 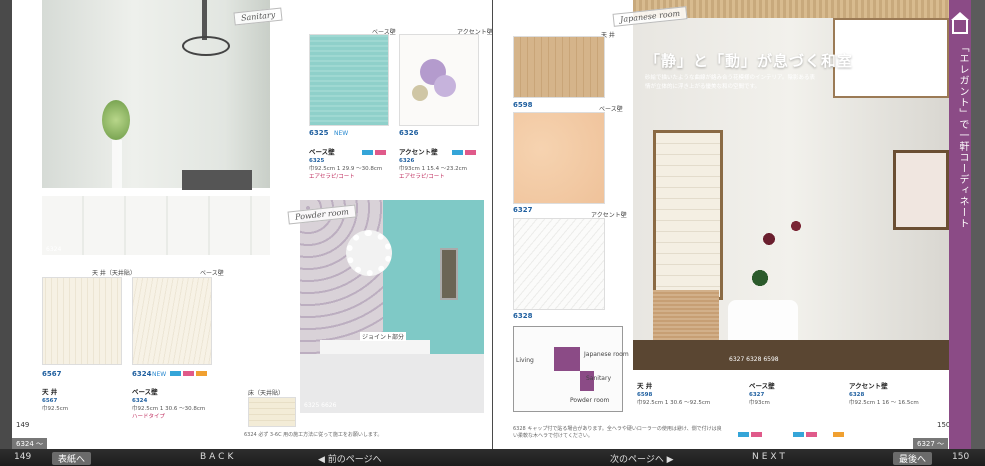 What do you see at coordinates (266, 393) in the screenshot?
I see `floor-label: 床（天井貼）` at bounding box center [266, 393].